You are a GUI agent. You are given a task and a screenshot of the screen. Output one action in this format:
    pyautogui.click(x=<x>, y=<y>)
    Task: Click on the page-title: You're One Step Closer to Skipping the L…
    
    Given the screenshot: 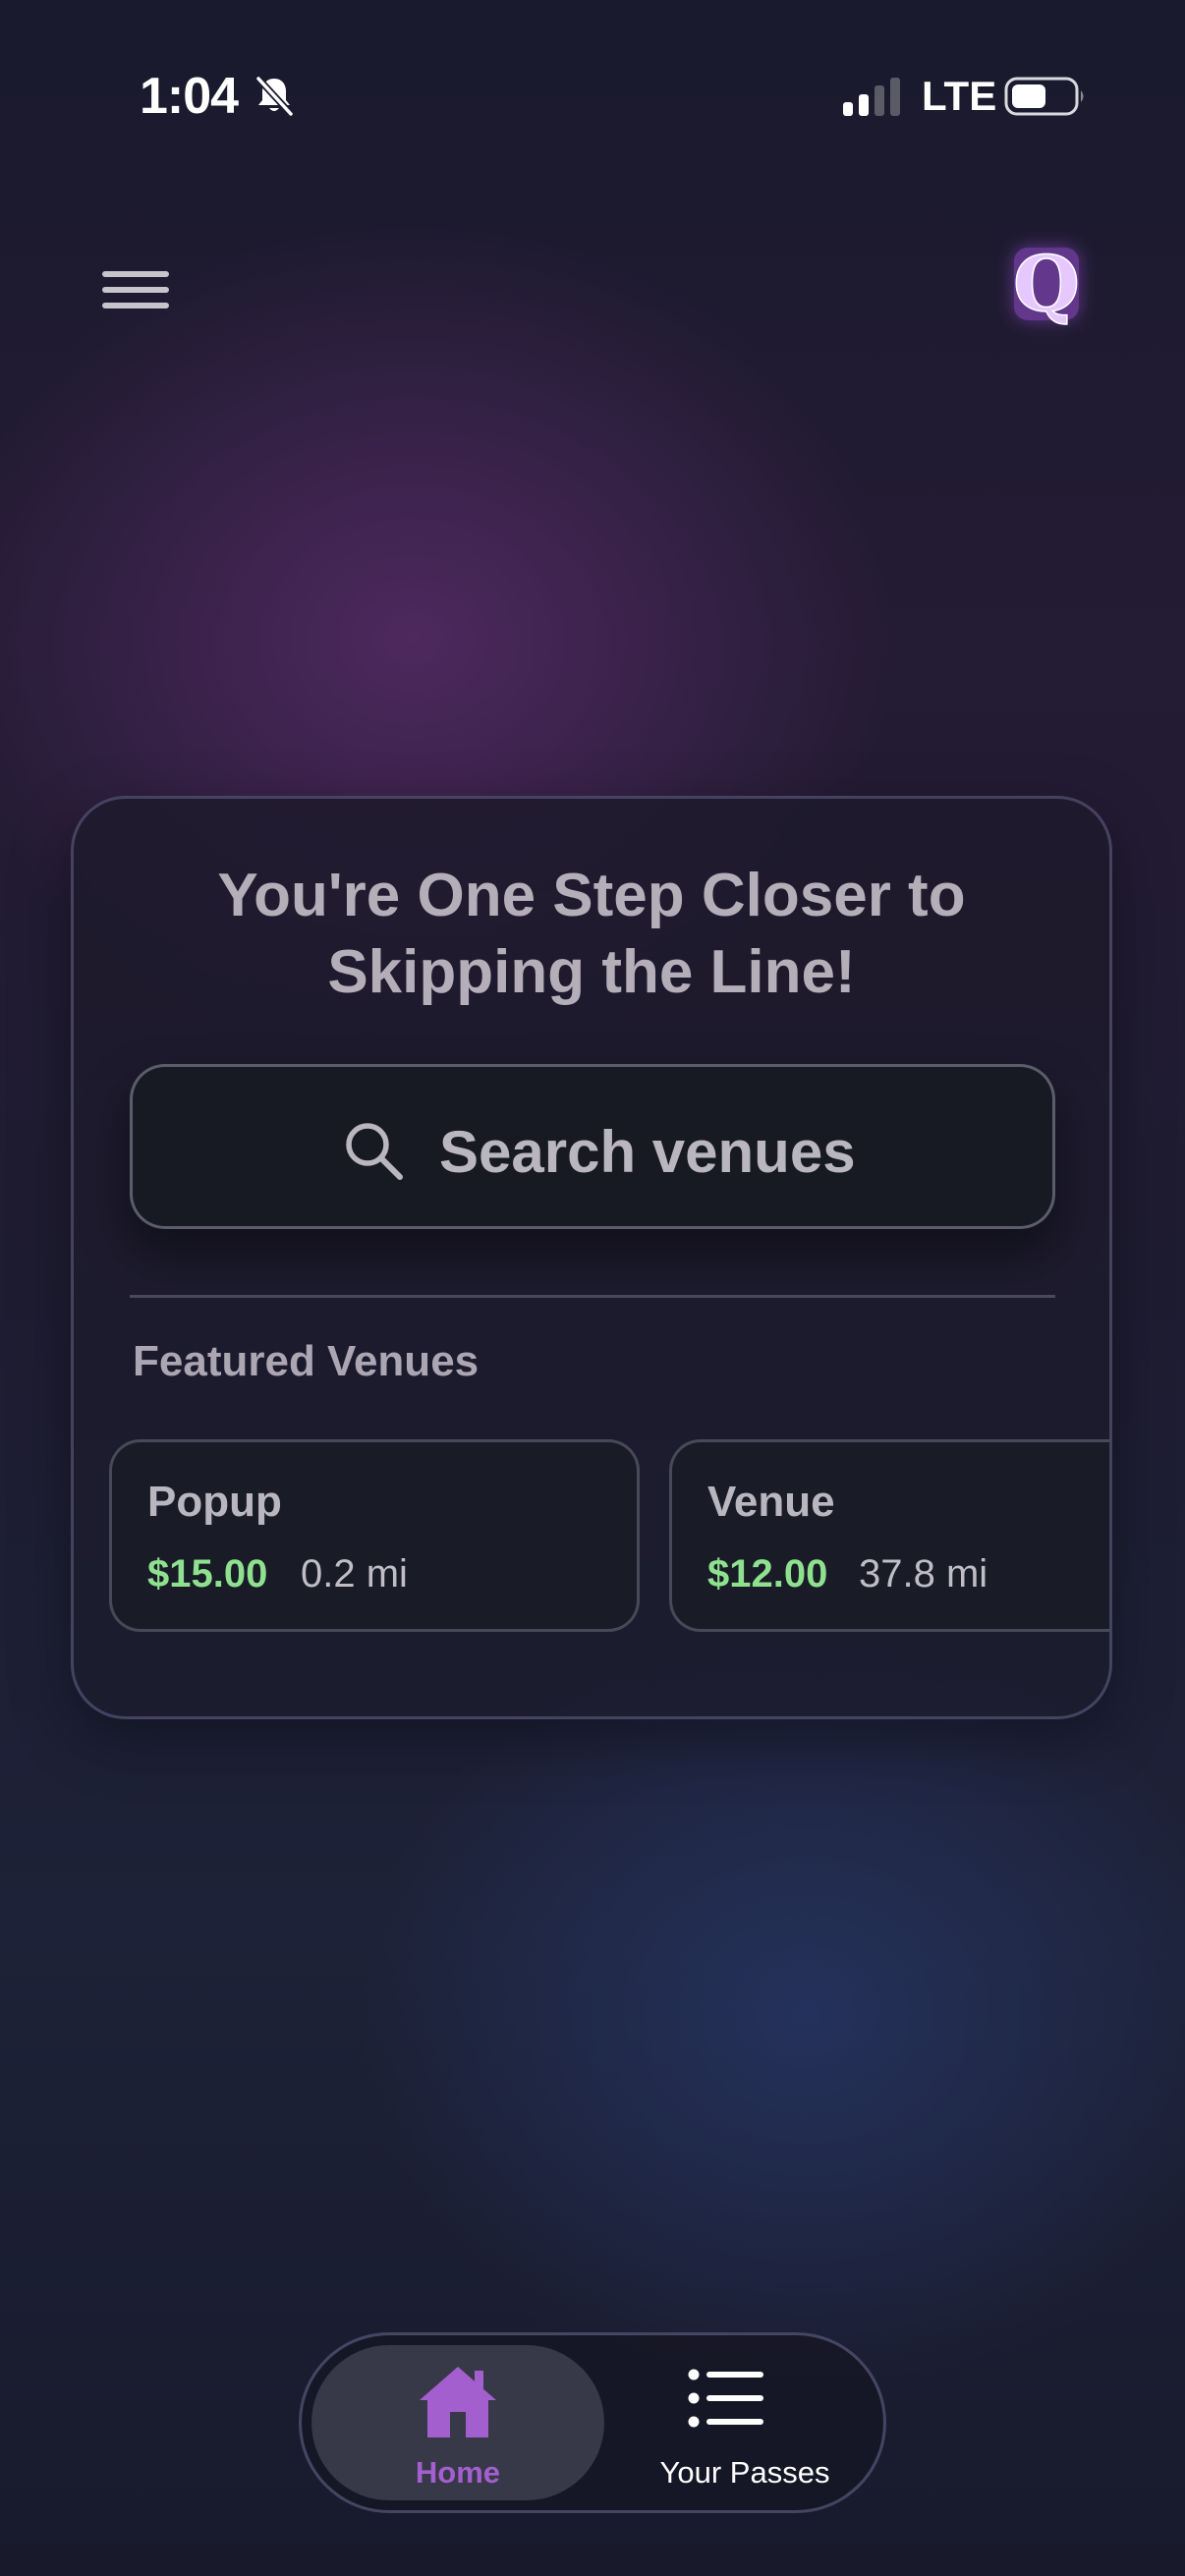 What is the action you would take?
    pyautogui.click(x=592, y=934)
    